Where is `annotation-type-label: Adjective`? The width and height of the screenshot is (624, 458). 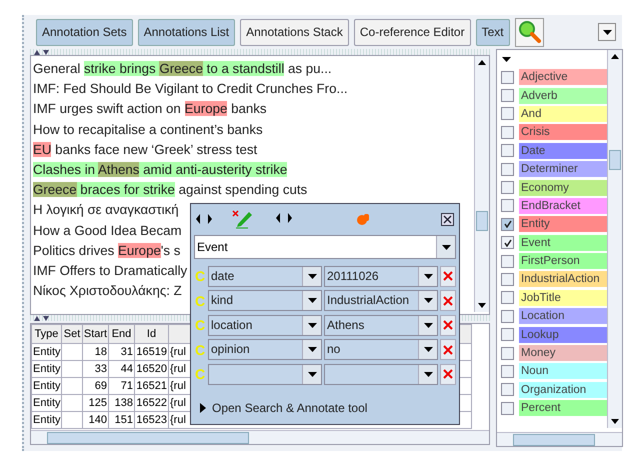 annotation-type-label: Adjective is located at coordinates (563, 77).